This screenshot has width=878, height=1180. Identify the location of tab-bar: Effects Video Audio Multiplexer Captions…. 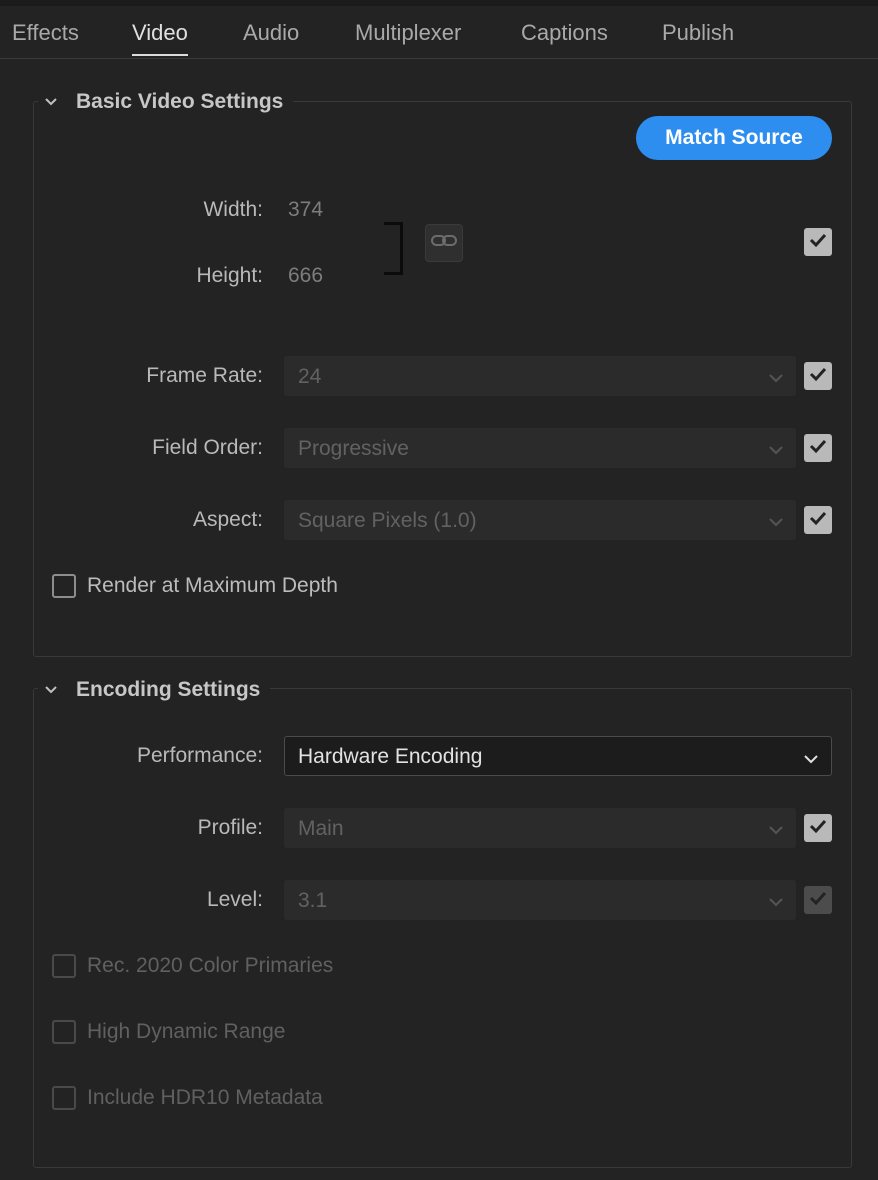
(439, 32).